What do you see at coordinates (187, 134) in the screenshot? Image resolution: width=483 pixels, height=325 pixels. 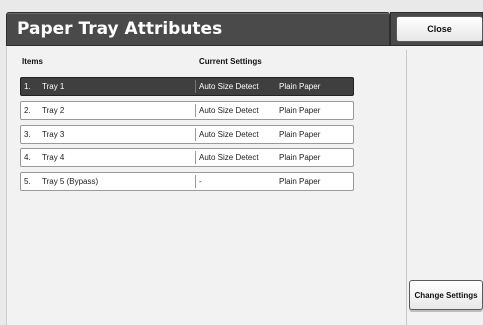 I see `tray-row-3: 3. Tray 3 Auto Size Detect Plain Paper` at bounding box center [187, 134].